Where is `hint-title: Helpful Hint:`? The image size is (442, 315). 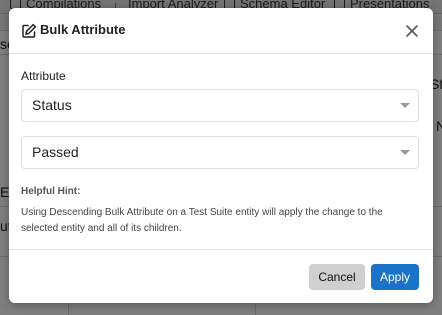 hint-title: Helpful Hint: is located at coordinates (51, 191).